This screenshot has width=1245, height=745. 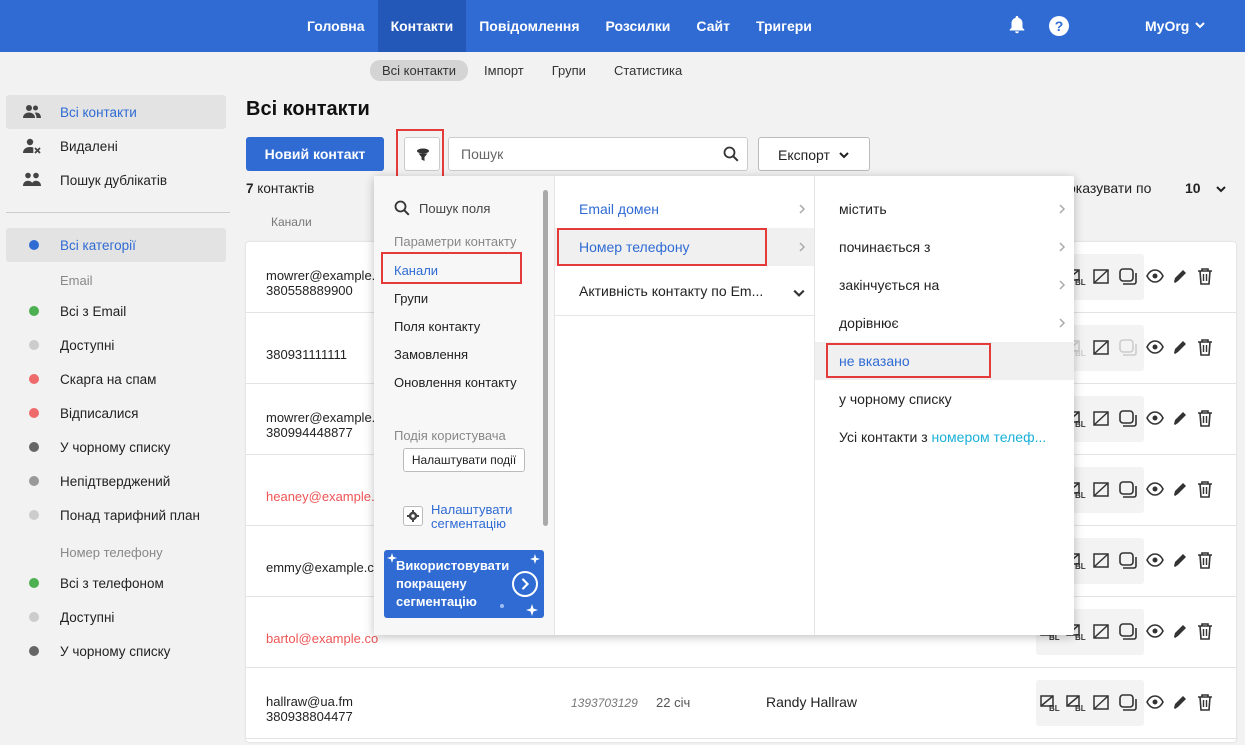 What do you see at coordinates (545, 358) in the screenshot?
I see `scrollbar` at bounding box center [545, 358].